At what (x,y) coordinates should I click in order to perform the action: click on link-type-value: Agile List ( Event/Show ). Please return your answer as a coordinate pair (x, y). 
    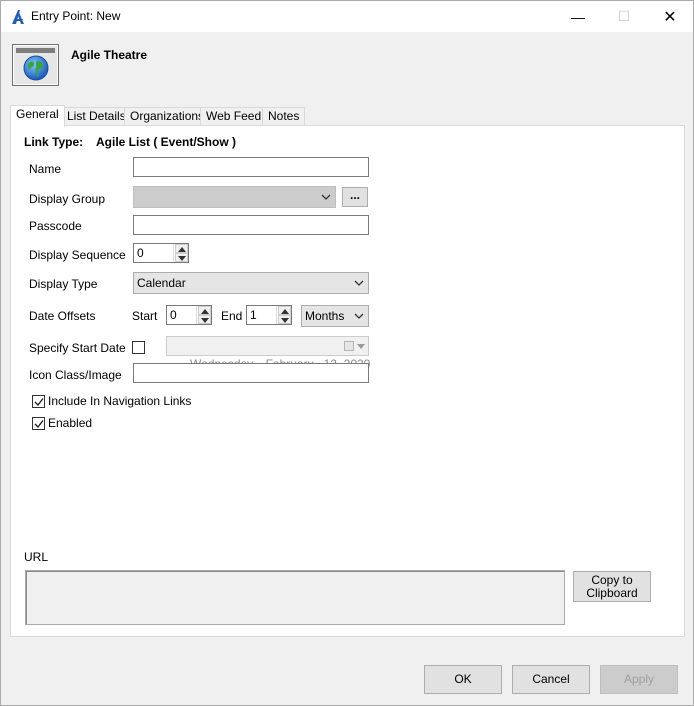
    Looking at the image, I should click on (166, 142).